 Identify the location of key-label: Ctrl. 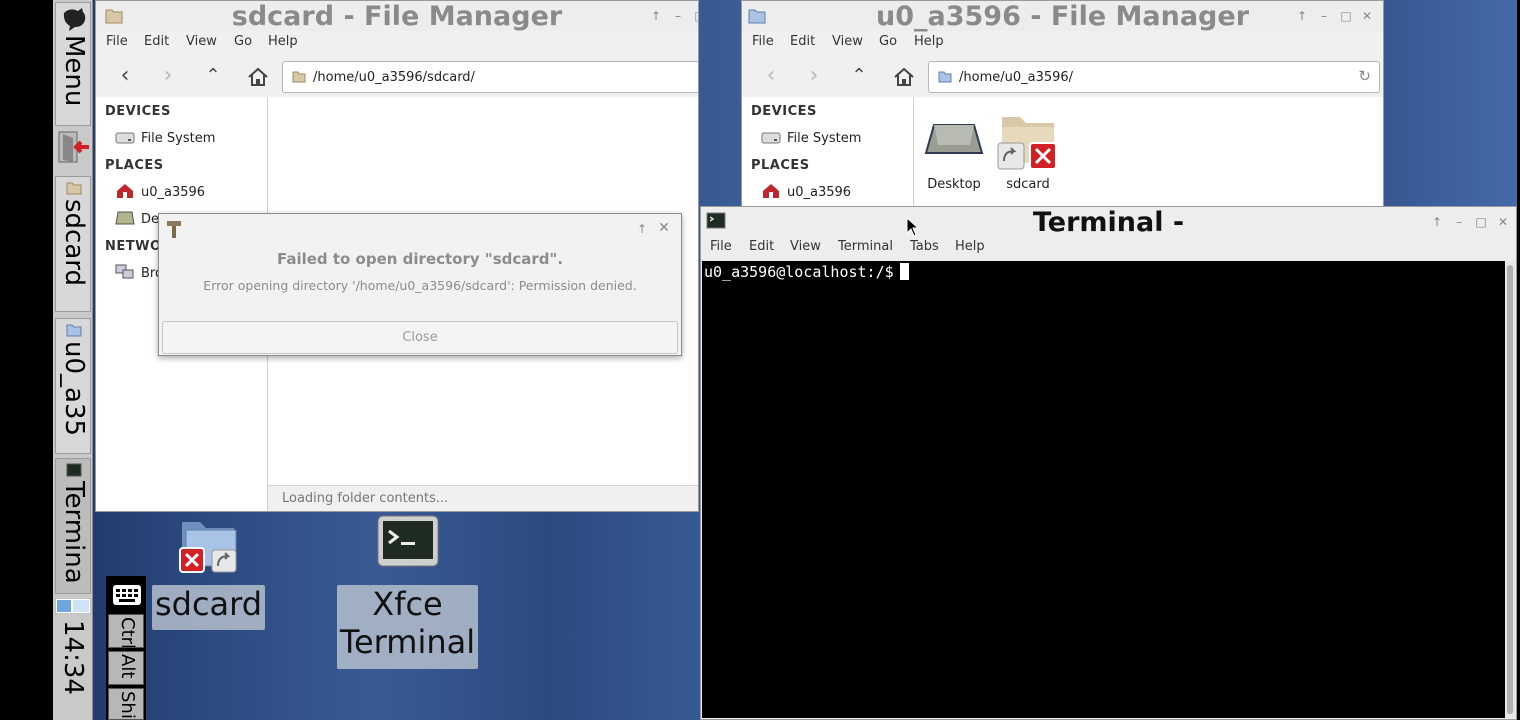
(127, 632).